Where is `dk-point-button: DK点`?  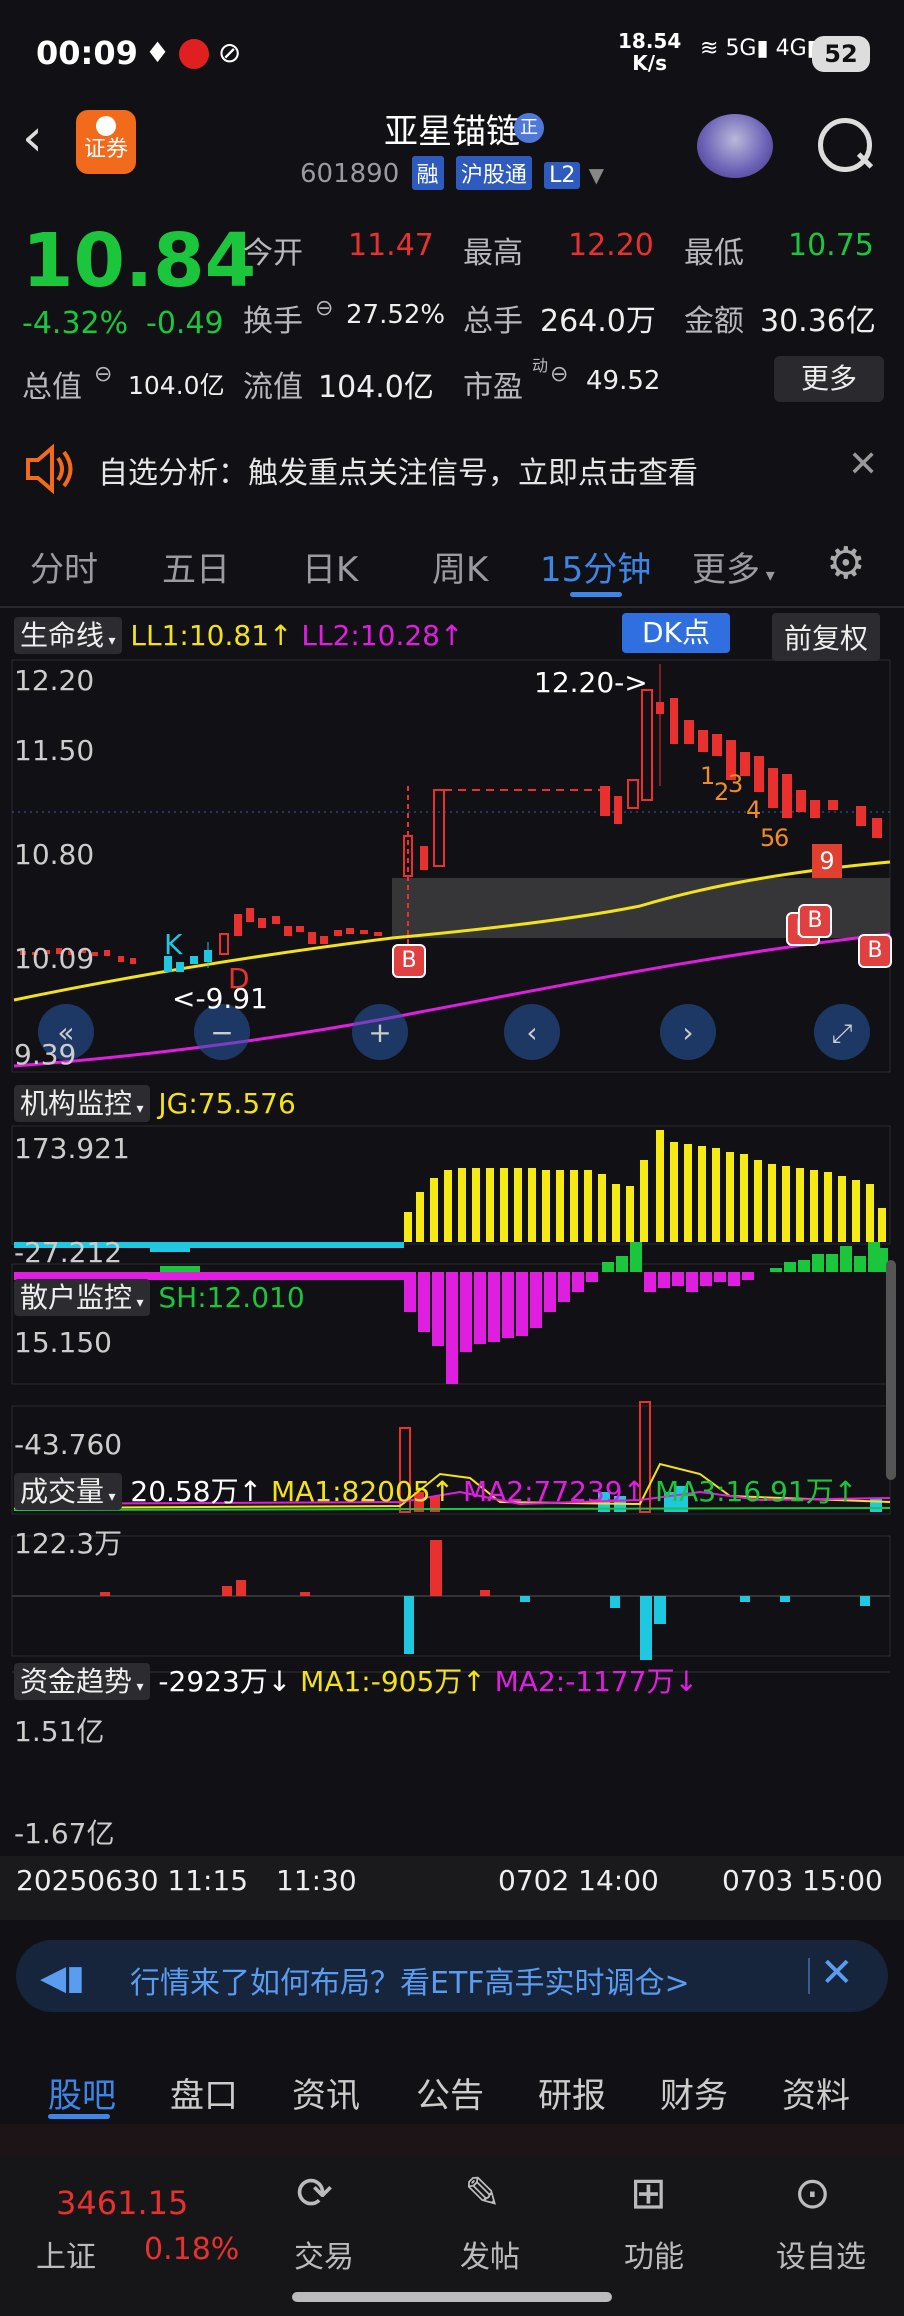
dk-point-button: DK点 is located at coordinates (676, 633).